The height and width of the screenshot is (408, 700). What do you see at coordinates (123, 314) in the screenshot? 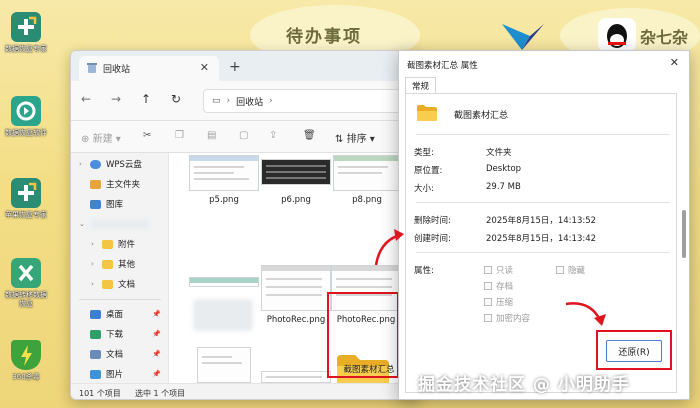
I see `nav-item-desktop: 桌面 📌` at bounding box center [123, 314].